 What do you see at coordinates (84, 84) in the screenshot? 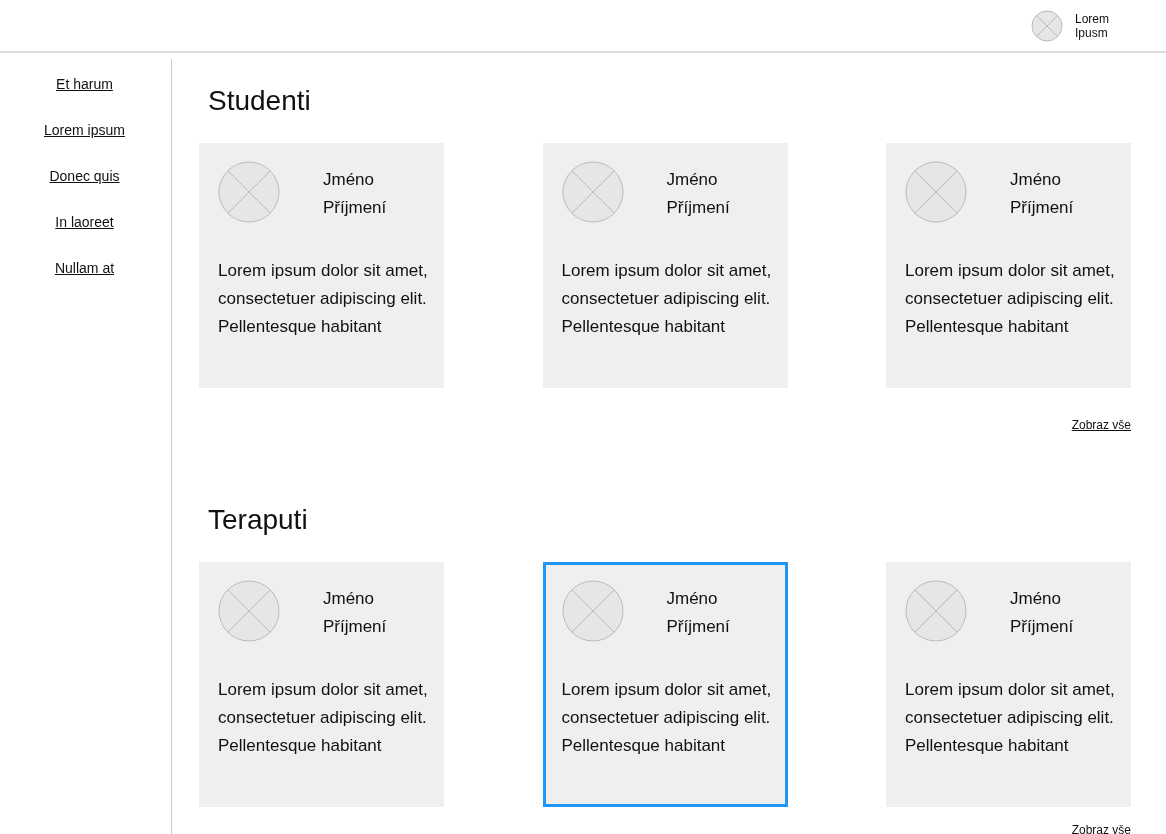
I see `sidebar-link: Et harum` at bounding box center [84, 84].